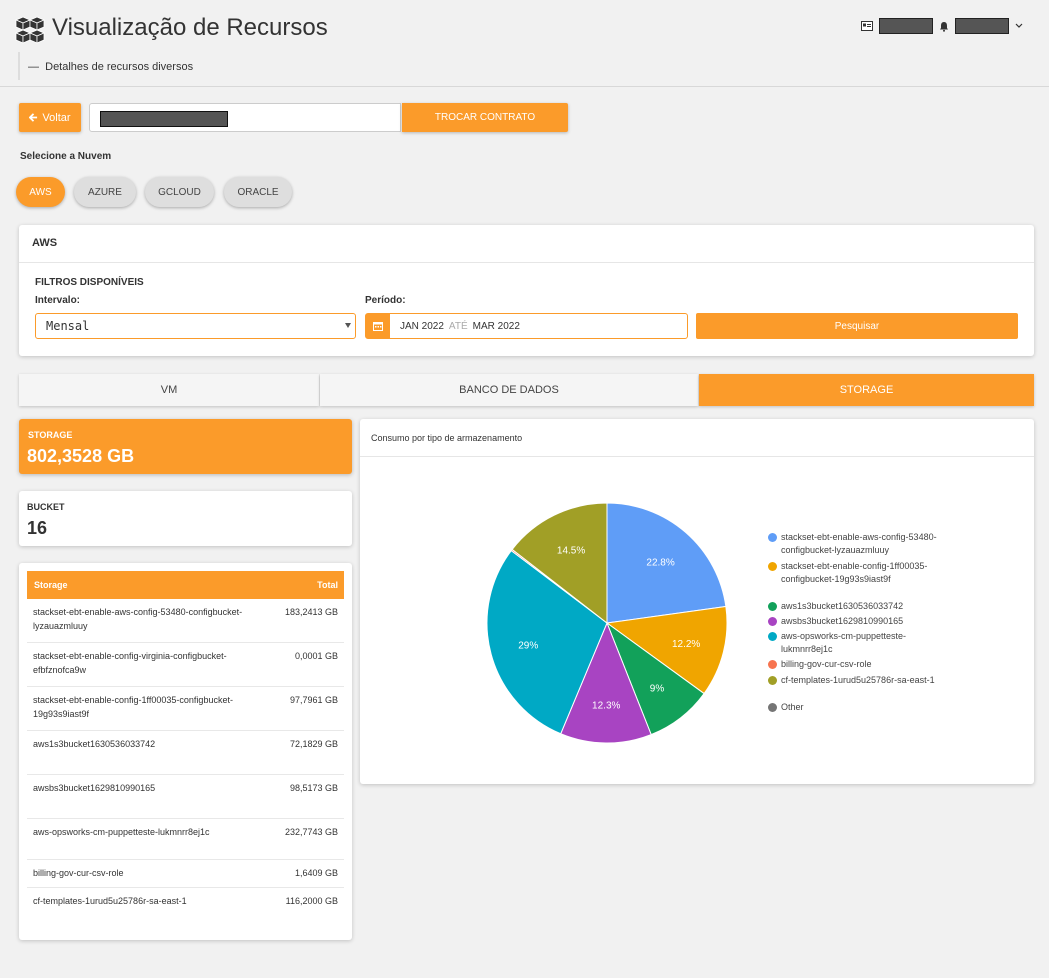 The width and height of the screenshot is (1049, 978). I want to click on column-header-total: Total, so click(327, 585).